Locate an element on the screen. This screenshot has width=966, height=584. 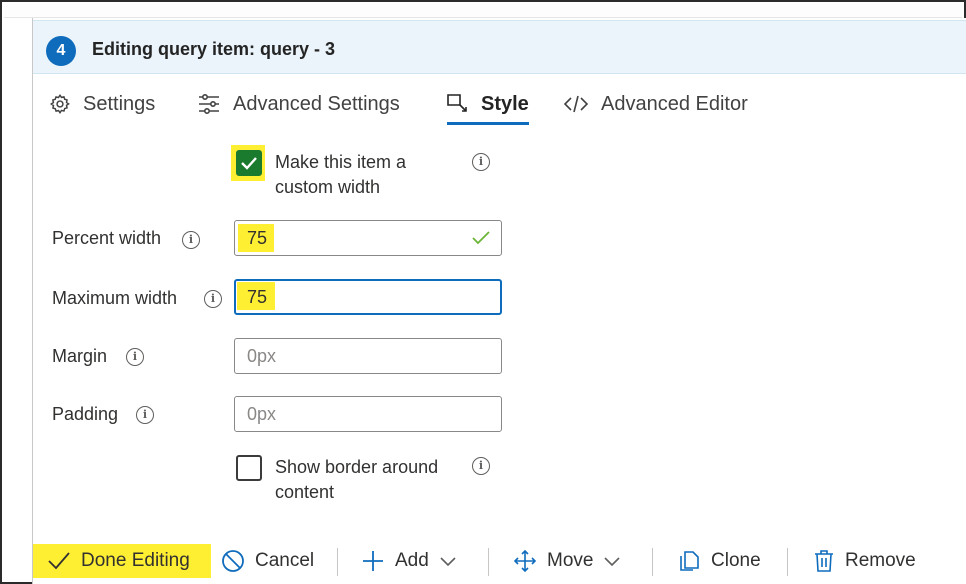
code-icon is located at coordinates (576, 104).